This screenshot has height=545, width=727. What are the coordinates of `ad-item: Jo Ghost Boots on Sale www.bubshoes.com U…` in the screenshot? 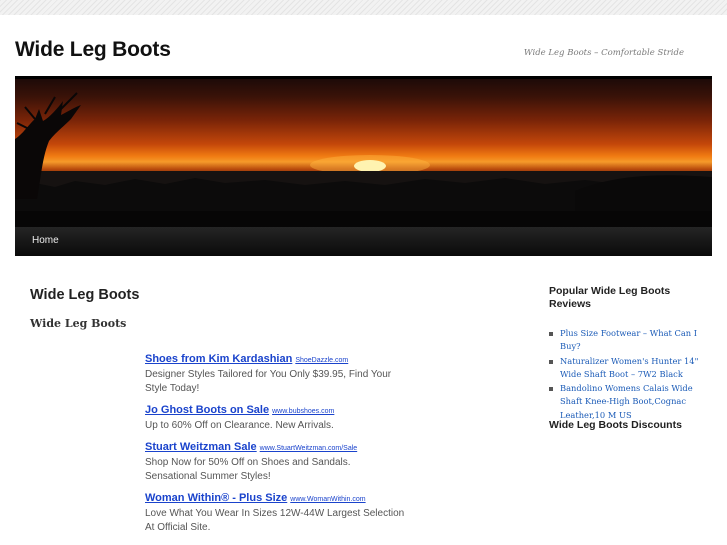 It's located at (275, 418).